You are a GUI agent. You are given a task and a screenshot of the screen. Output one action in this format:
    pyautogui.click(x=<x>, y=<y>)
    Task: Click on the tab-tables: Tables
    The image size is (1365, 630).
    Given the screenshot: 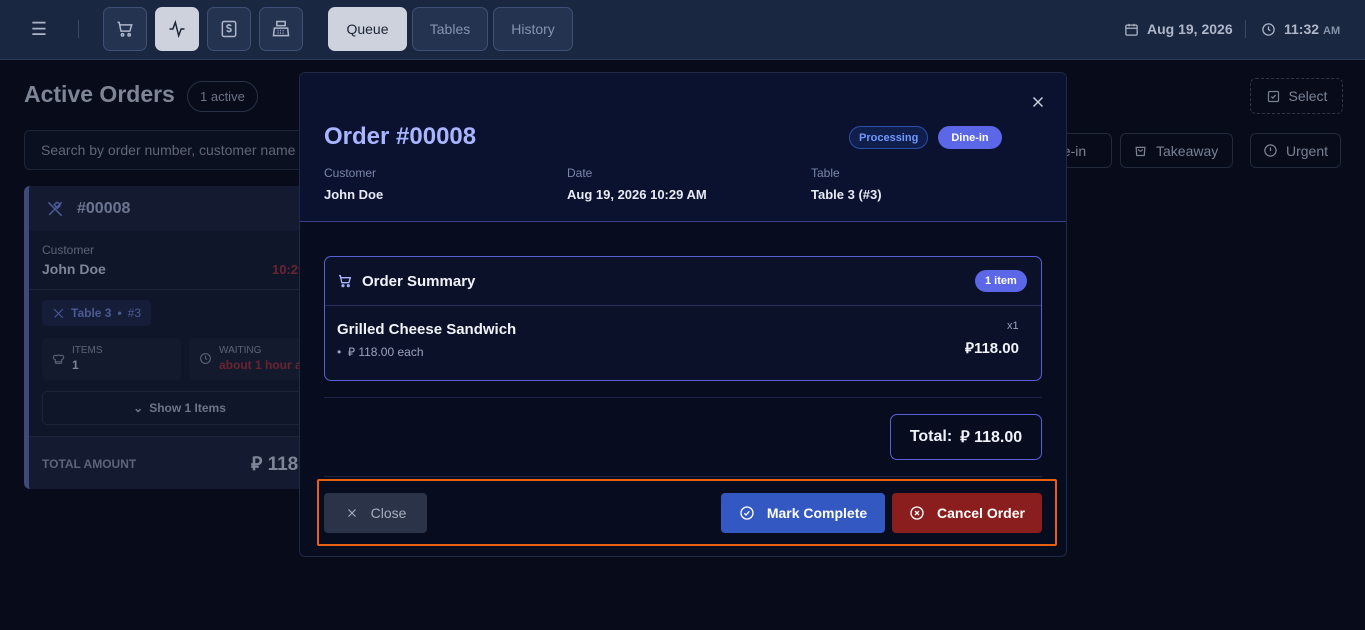 What is the action you would take?
    pyautogui.click(x=450, y=29)
    